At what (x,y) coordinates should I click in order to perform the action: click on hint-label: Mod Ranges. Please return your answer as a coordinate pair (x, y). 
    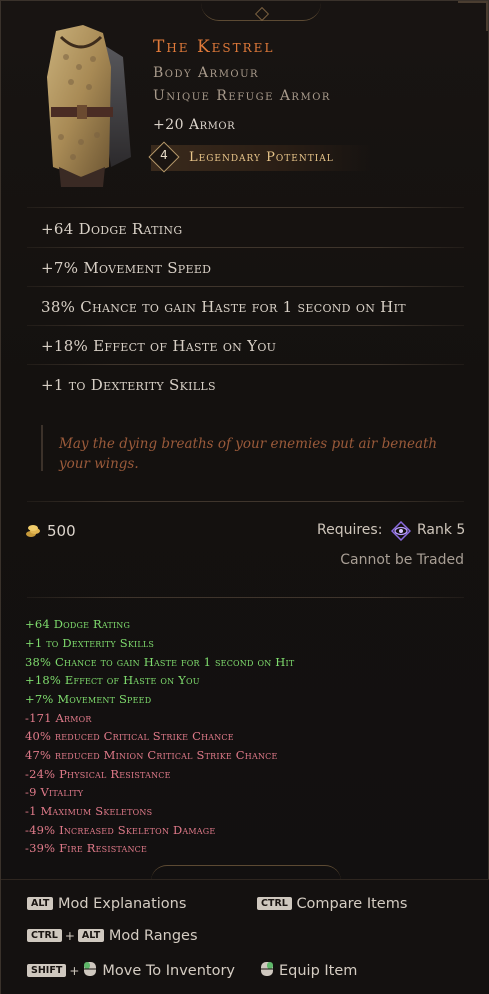
    Looking at the image, I should click on (153, 936).